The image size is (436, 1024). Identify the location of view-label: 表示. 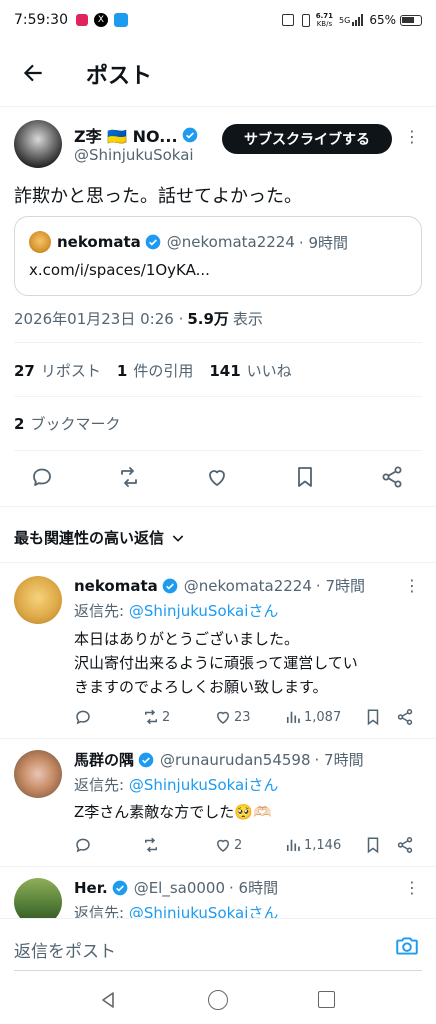
(247, 319).